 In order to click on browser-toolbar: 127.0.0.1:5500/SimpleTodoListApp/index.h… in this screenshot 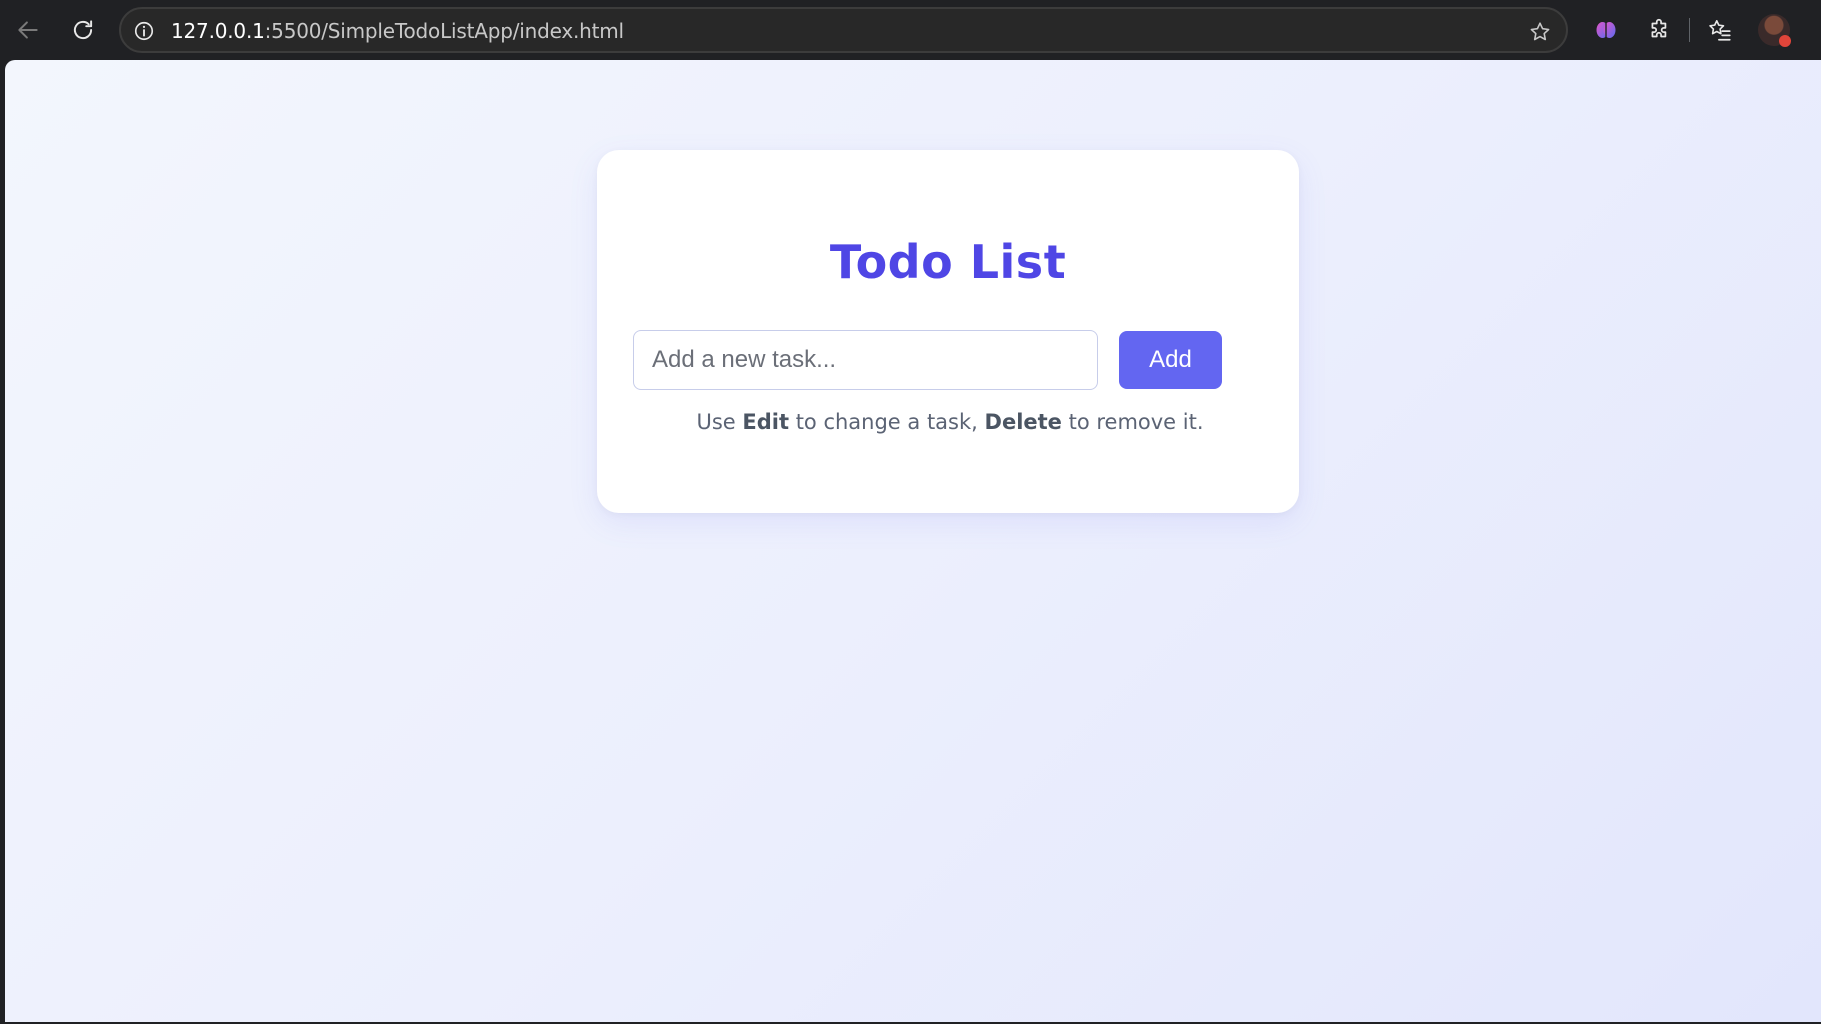, I will do `click(910, 30)`.